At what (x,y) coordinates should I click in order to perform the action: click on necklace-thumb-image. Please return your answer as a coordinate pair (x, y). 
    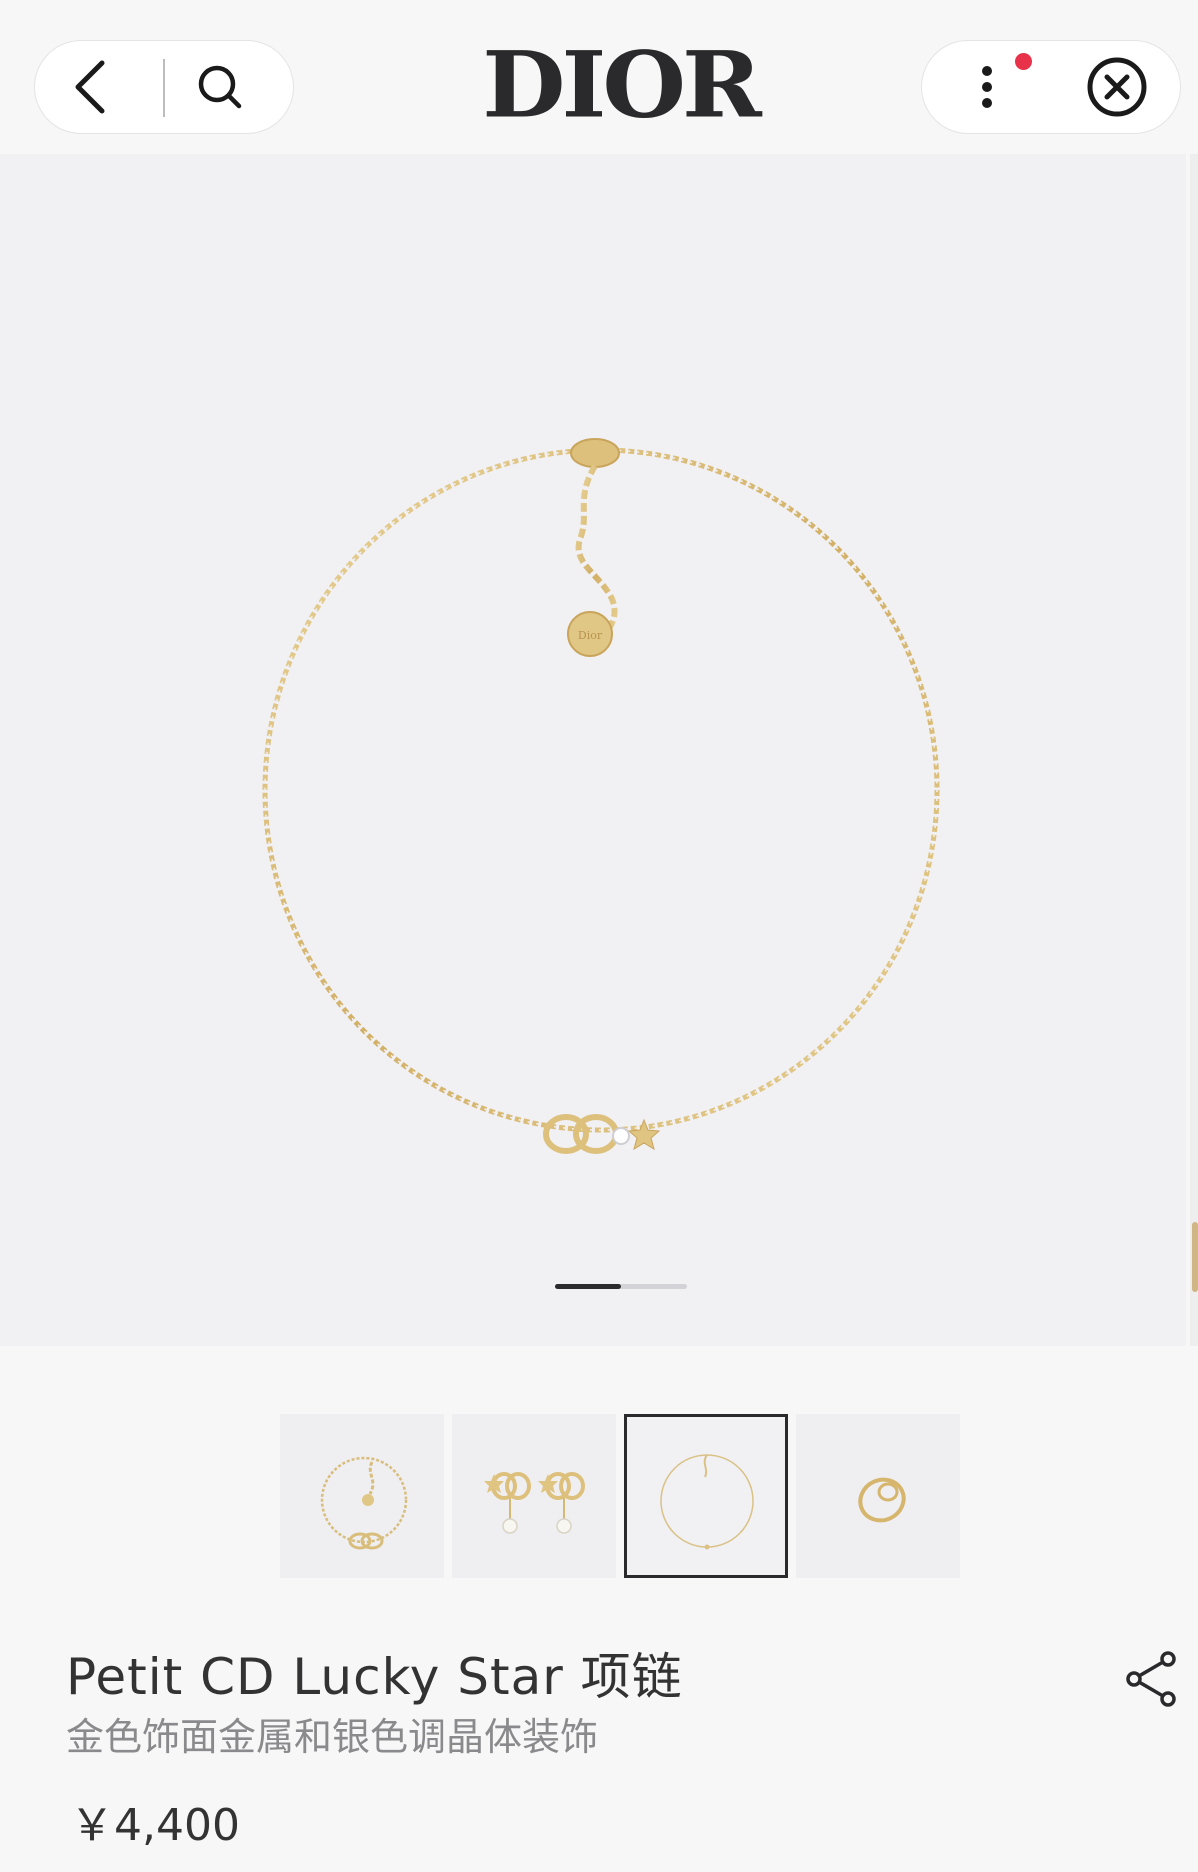
    Looking at the image, I should click on (707, 1502).